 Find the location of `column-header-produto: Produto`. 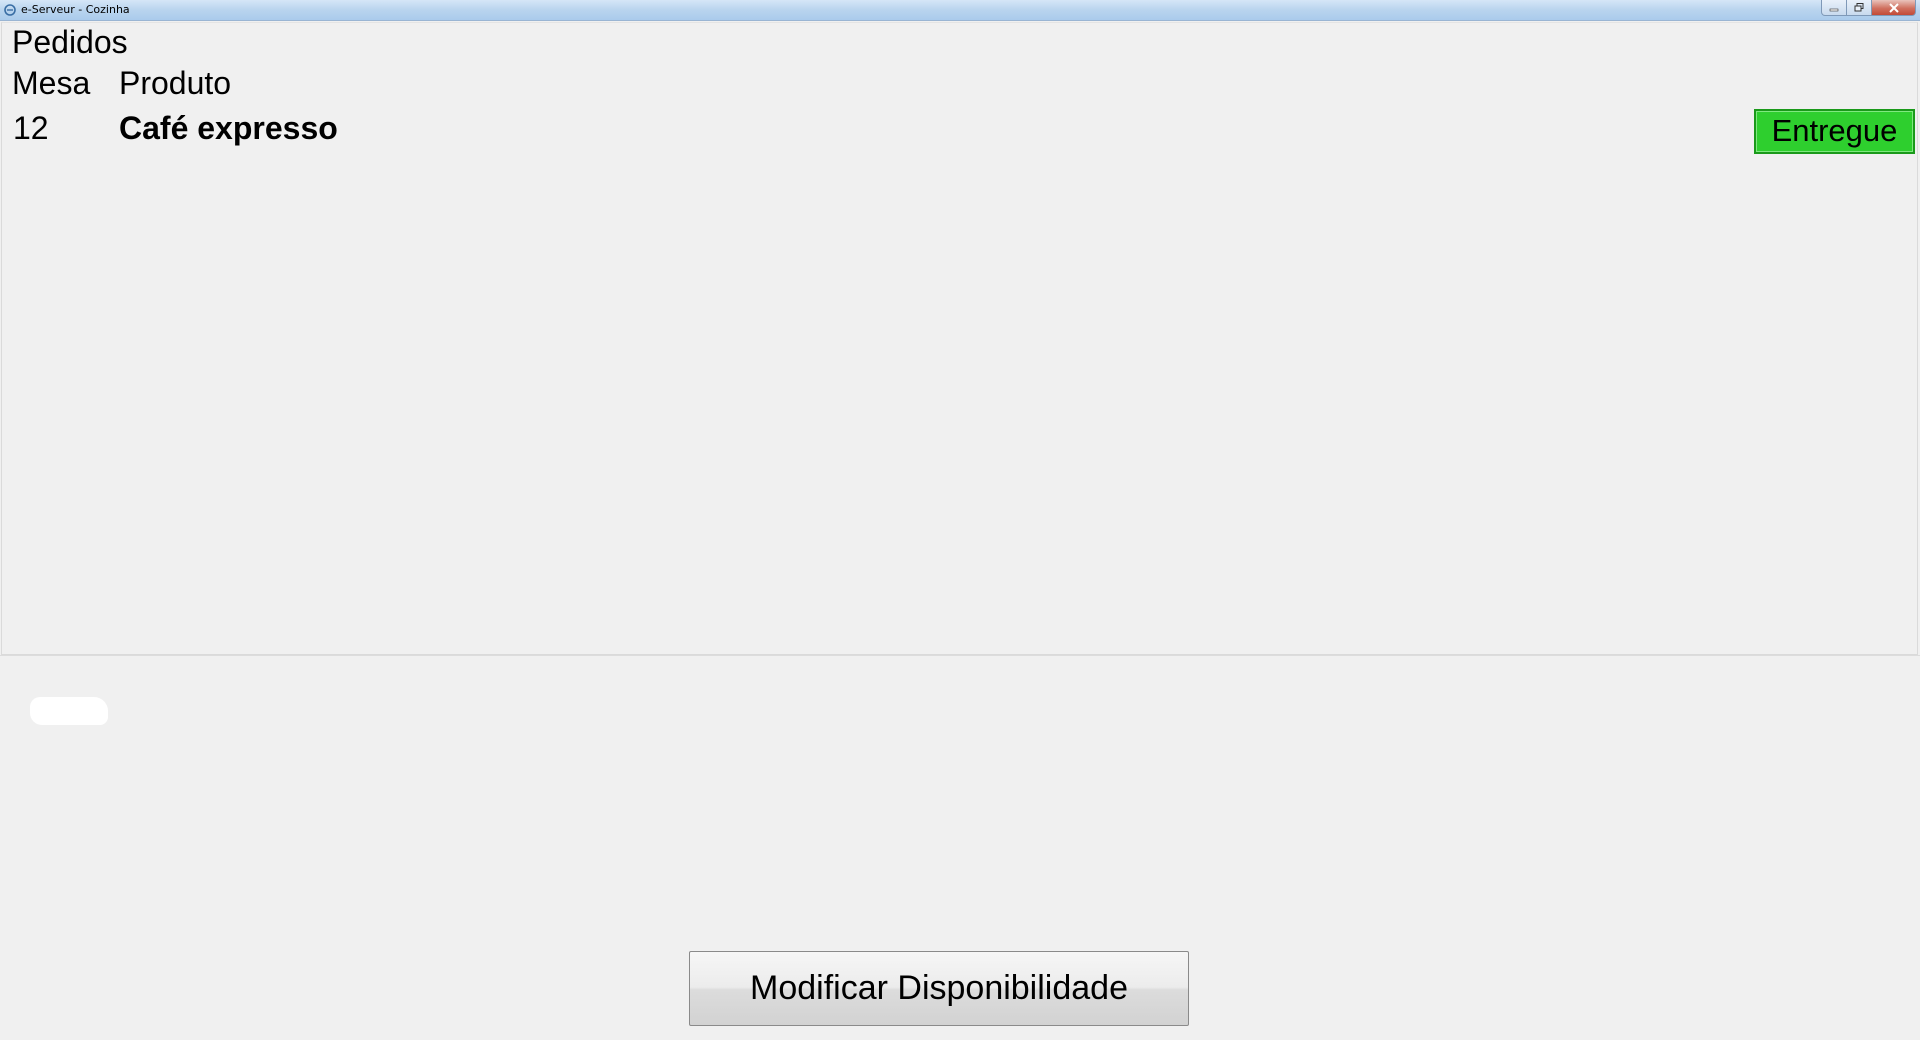

column-header-produto: Produto is located at coordinates (175, 83).